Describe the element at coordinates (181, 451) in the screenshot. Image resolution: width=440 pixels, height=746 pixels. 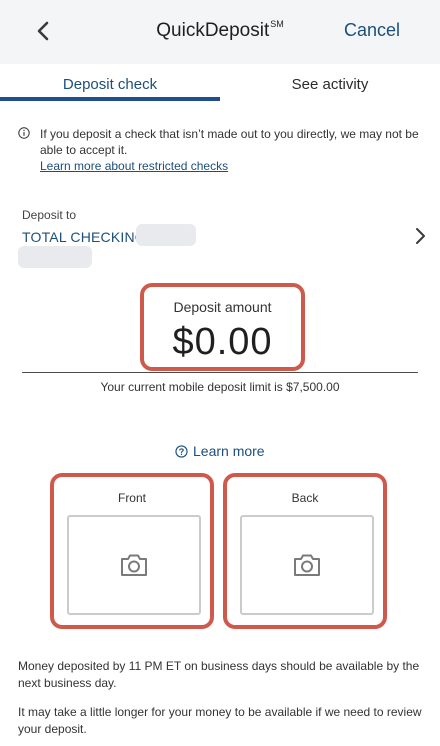
I see `help-circle-icon` at that location.